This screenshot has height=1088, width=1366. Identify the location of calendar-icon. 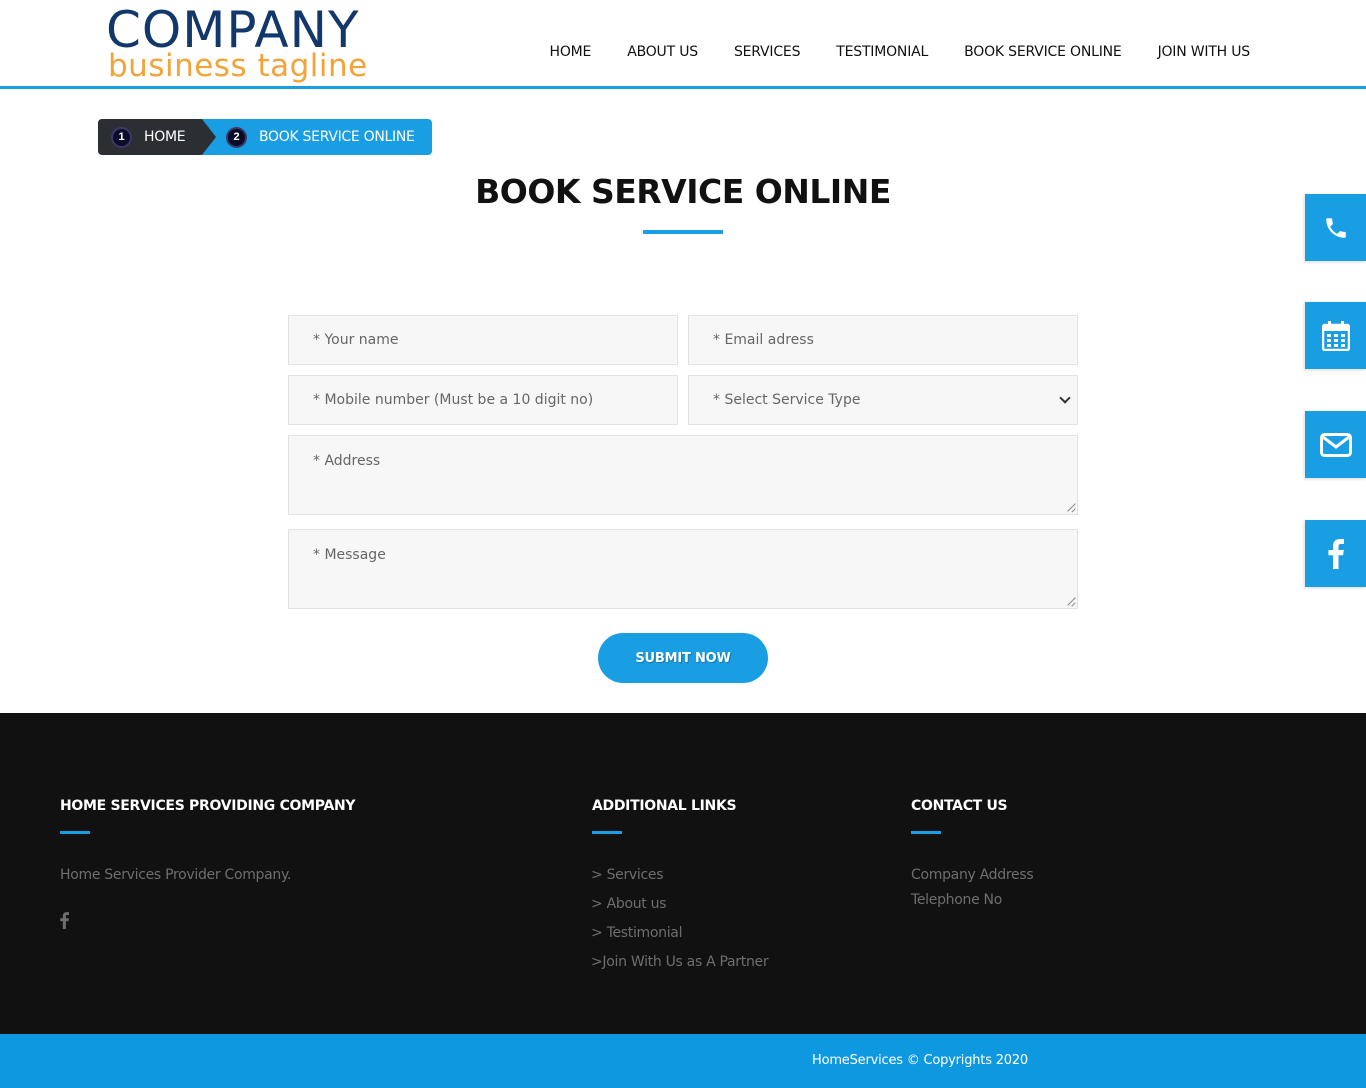
(1335, 335).